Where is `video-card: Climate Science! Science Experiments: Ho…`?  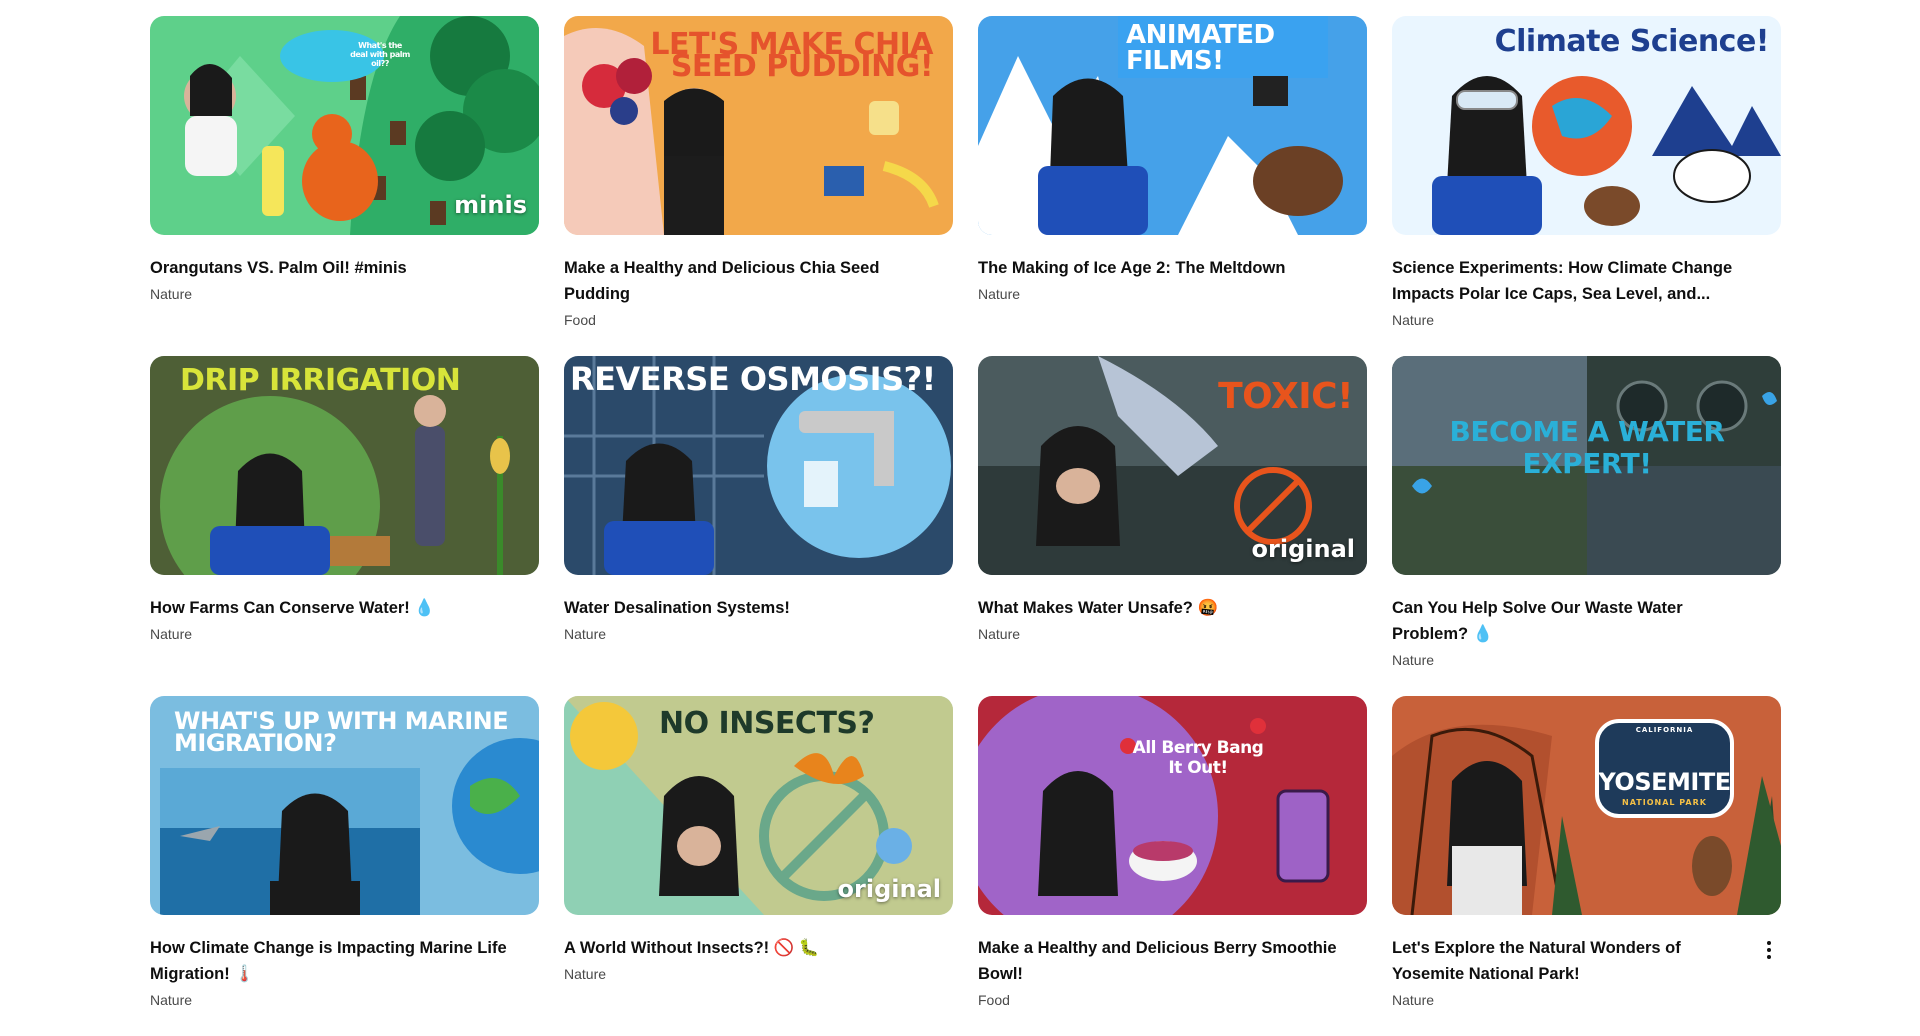 video-card: Climate Science! Science Experiments: Ho… is located at coordinates (1586, 186).